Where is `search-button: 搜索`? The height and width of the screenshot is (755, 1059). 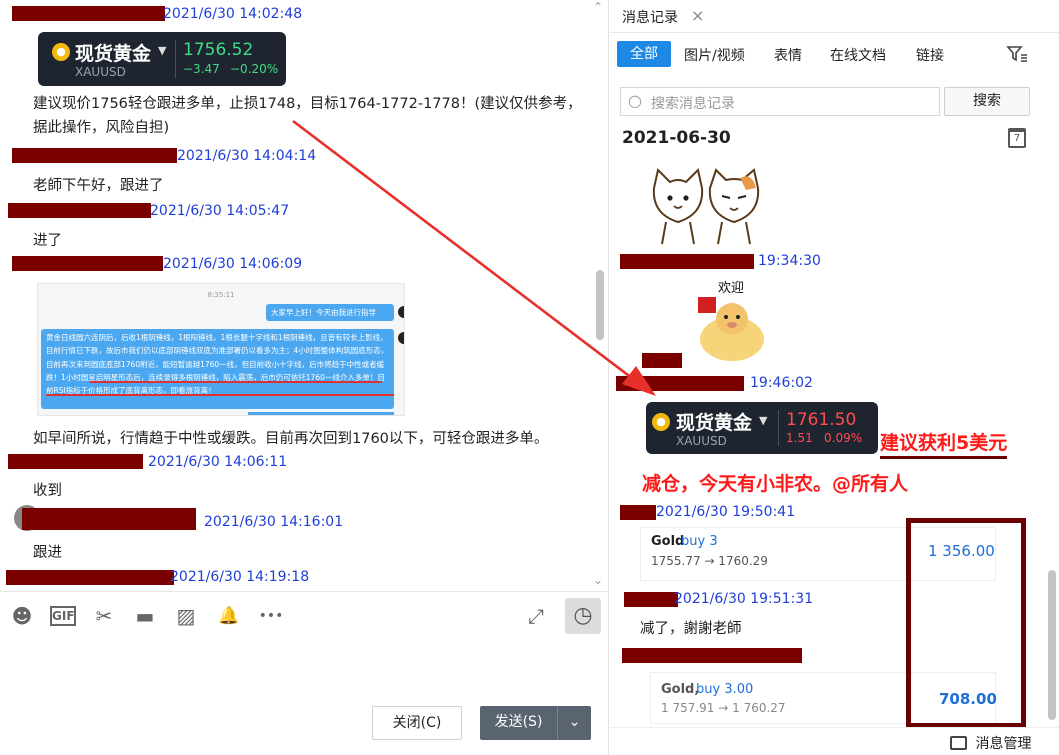
search-button: 搜索 is located at coordinates (987, 101).